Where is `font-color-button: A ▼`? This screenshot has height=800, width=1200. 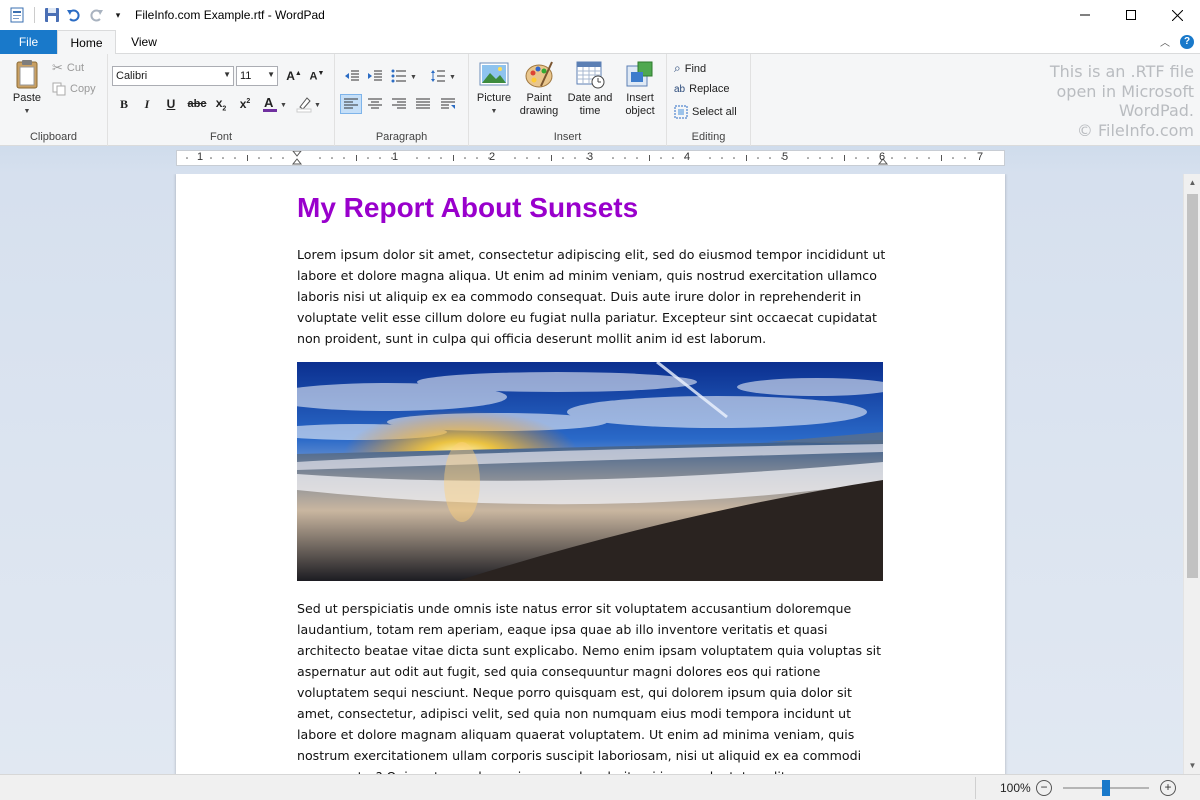
font-color-button: A ▼ is located at coordinates (275, 104).